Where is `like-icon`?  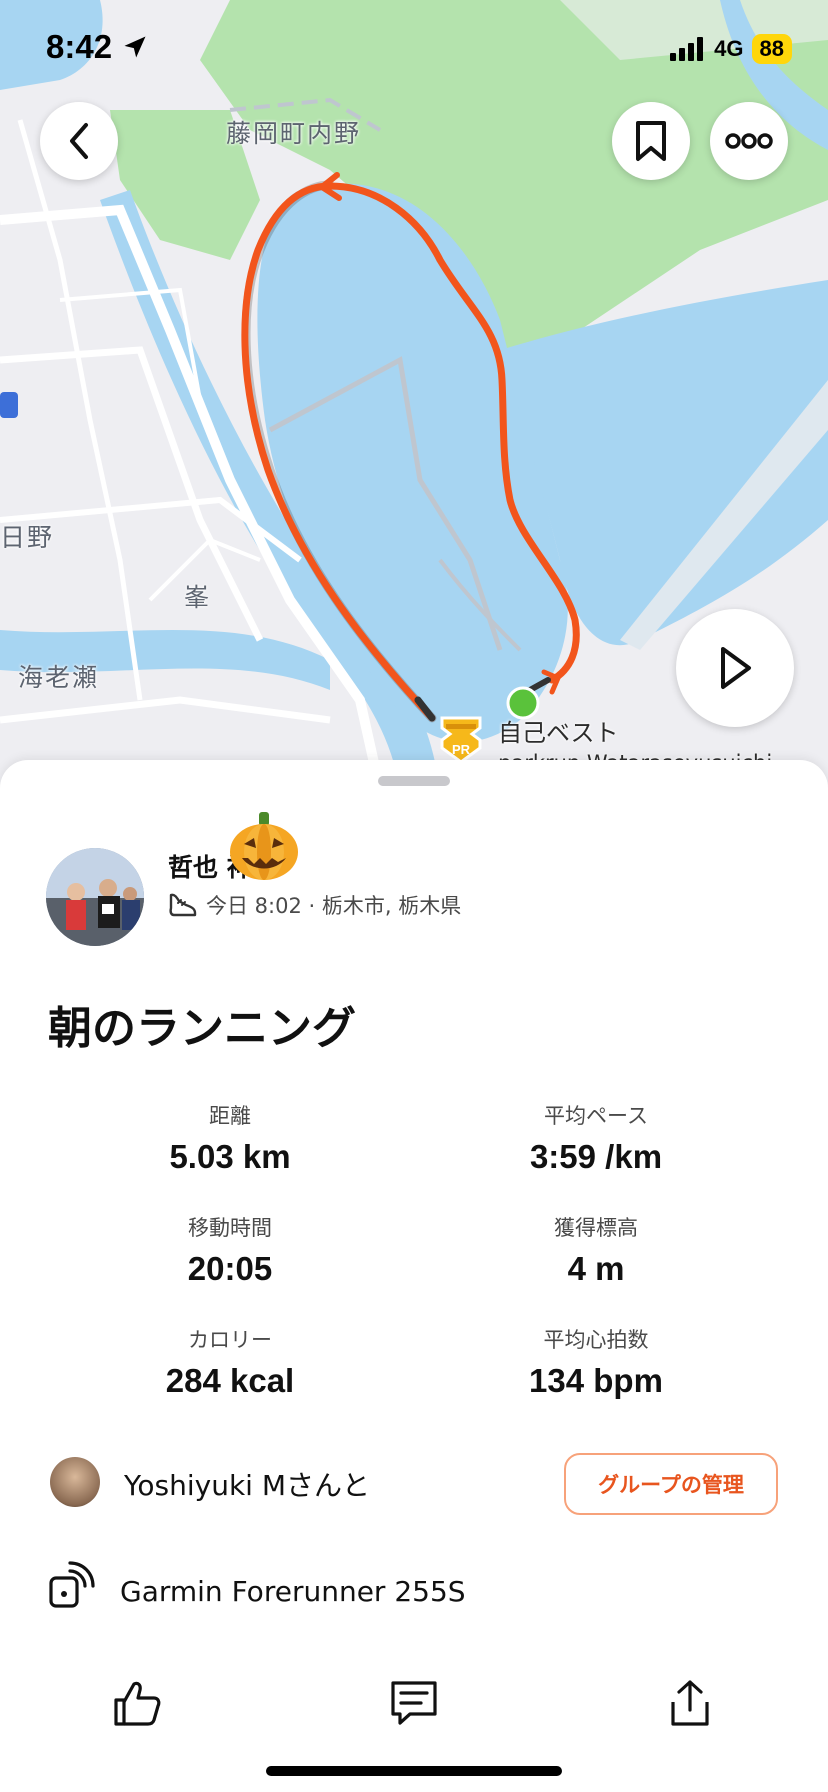 like-icon is located at coordinates (138, 1703).